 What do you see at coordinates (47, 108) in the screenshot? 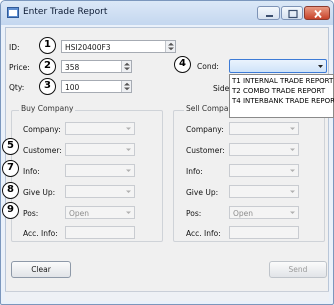
I see `buy-company-title: Buy Company` at bounding box center [47, 108].